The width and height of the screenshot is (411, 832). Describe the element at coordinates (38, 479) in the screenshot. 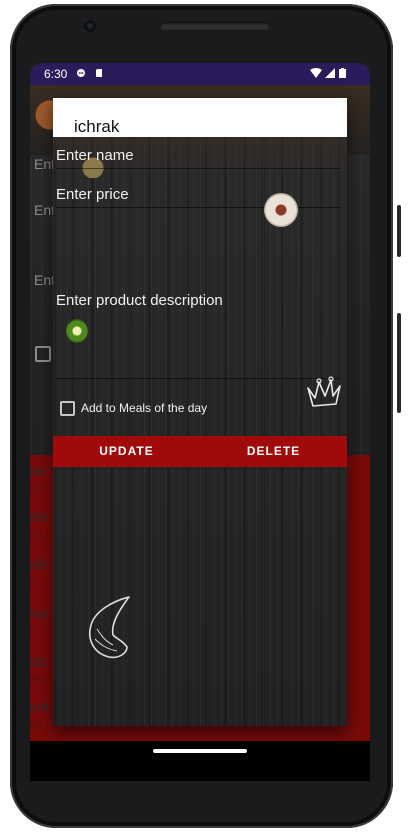

I see `list-item: iet 22` at that location.